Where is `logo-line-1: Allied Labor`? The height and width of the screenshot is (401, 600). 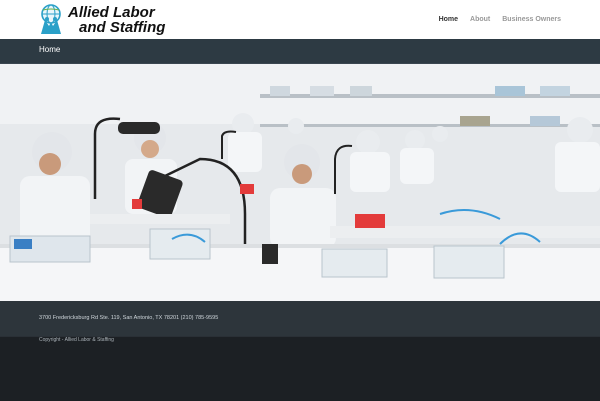
logo-line-1: Allied Labor is located at coordinates (111, 12).